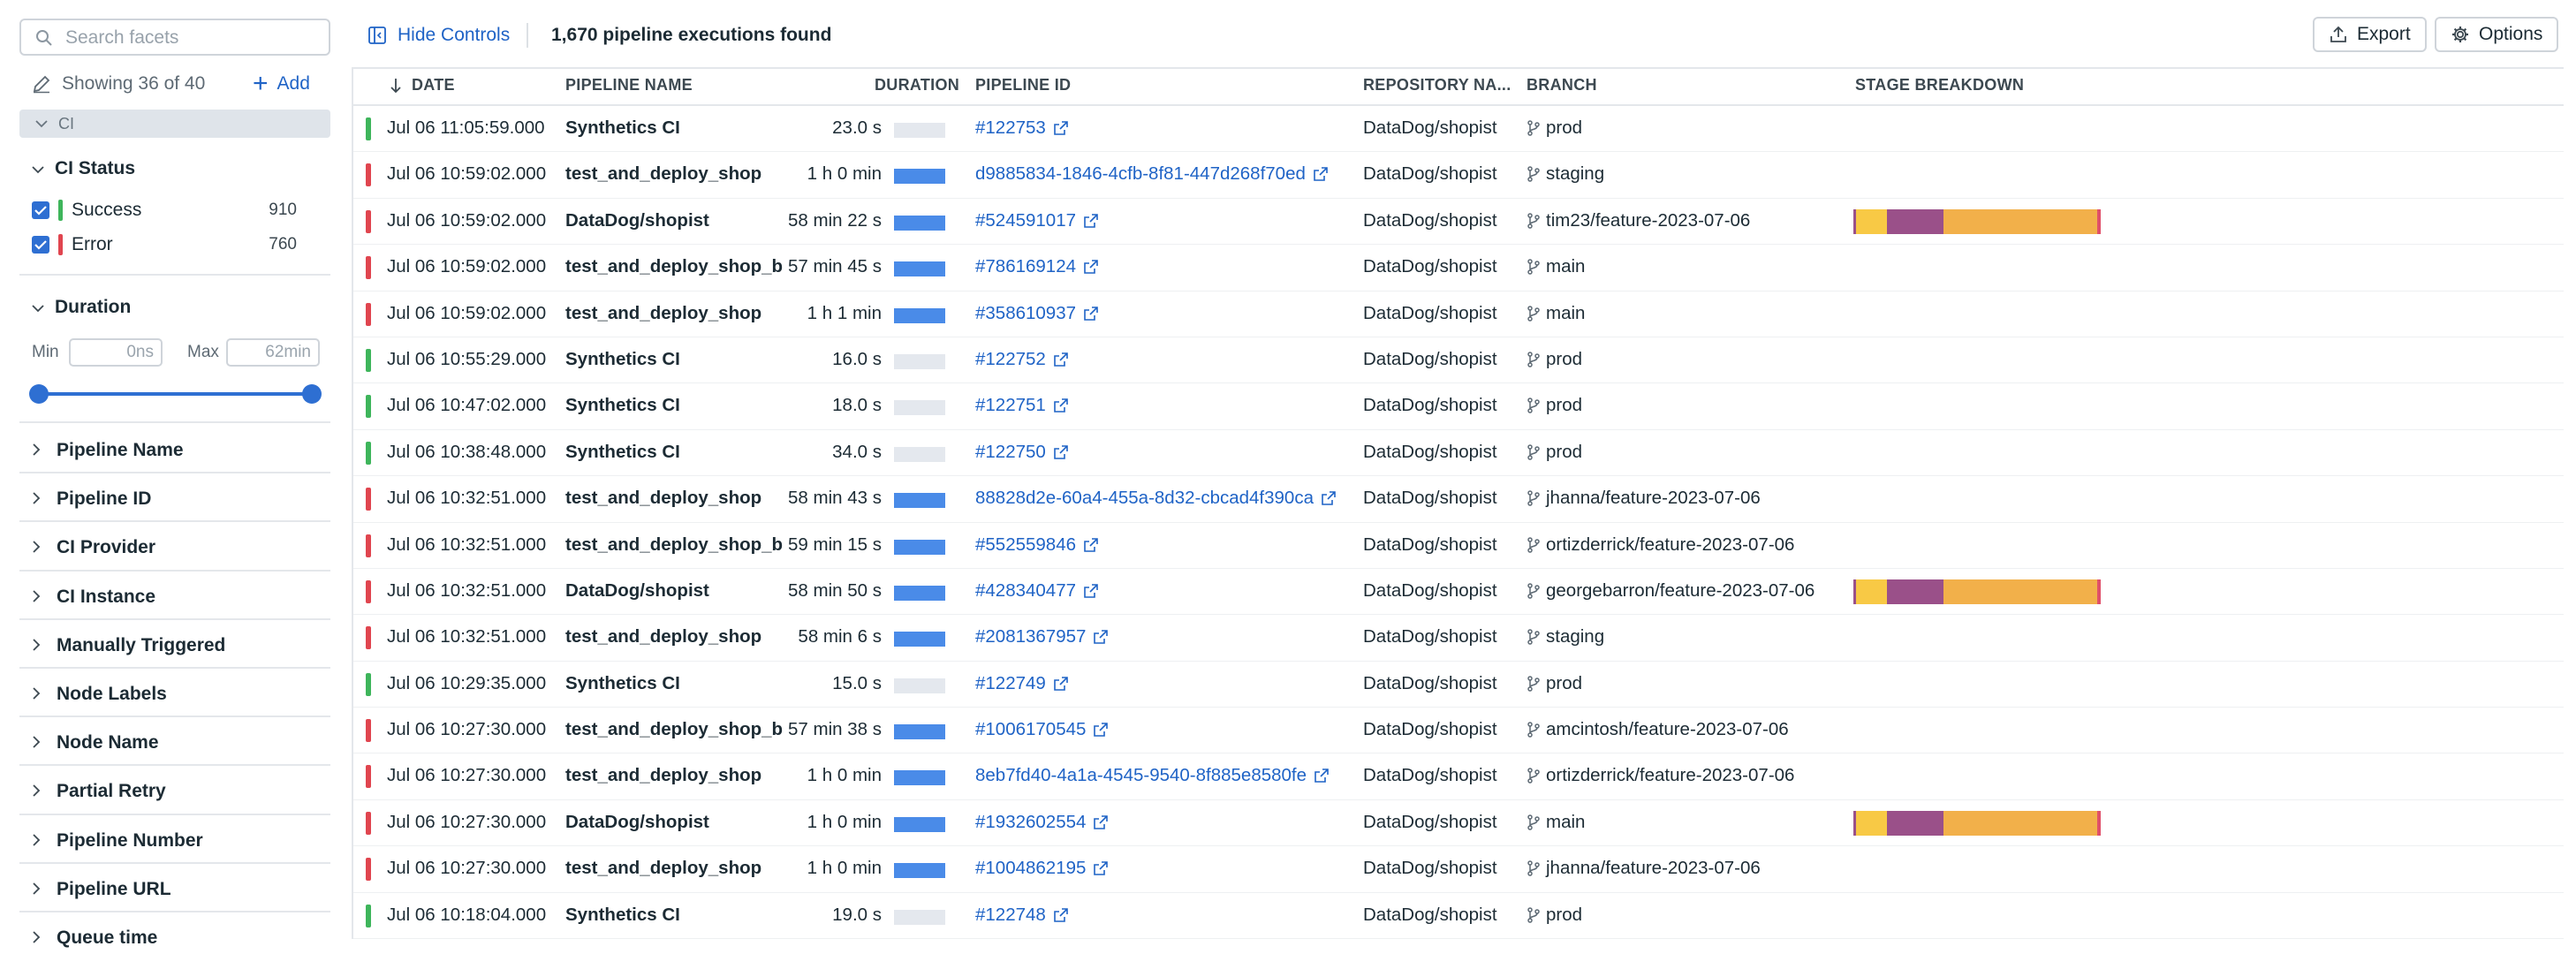  I want to click on column-pipeline-id: PIPELINE ID, so click(1023, 85).